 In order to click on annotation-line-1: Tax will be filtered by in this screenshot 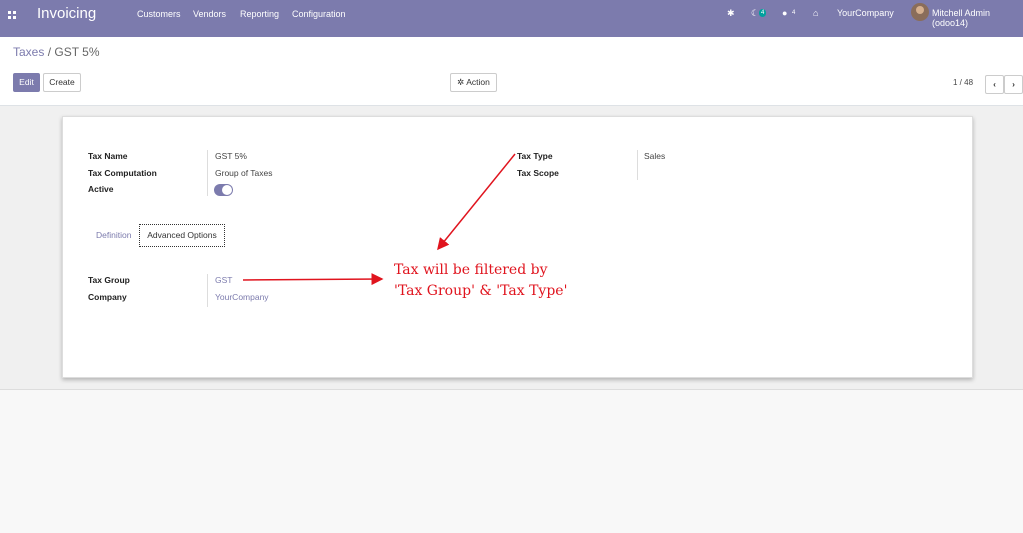, I will do `click(471, 270)`.